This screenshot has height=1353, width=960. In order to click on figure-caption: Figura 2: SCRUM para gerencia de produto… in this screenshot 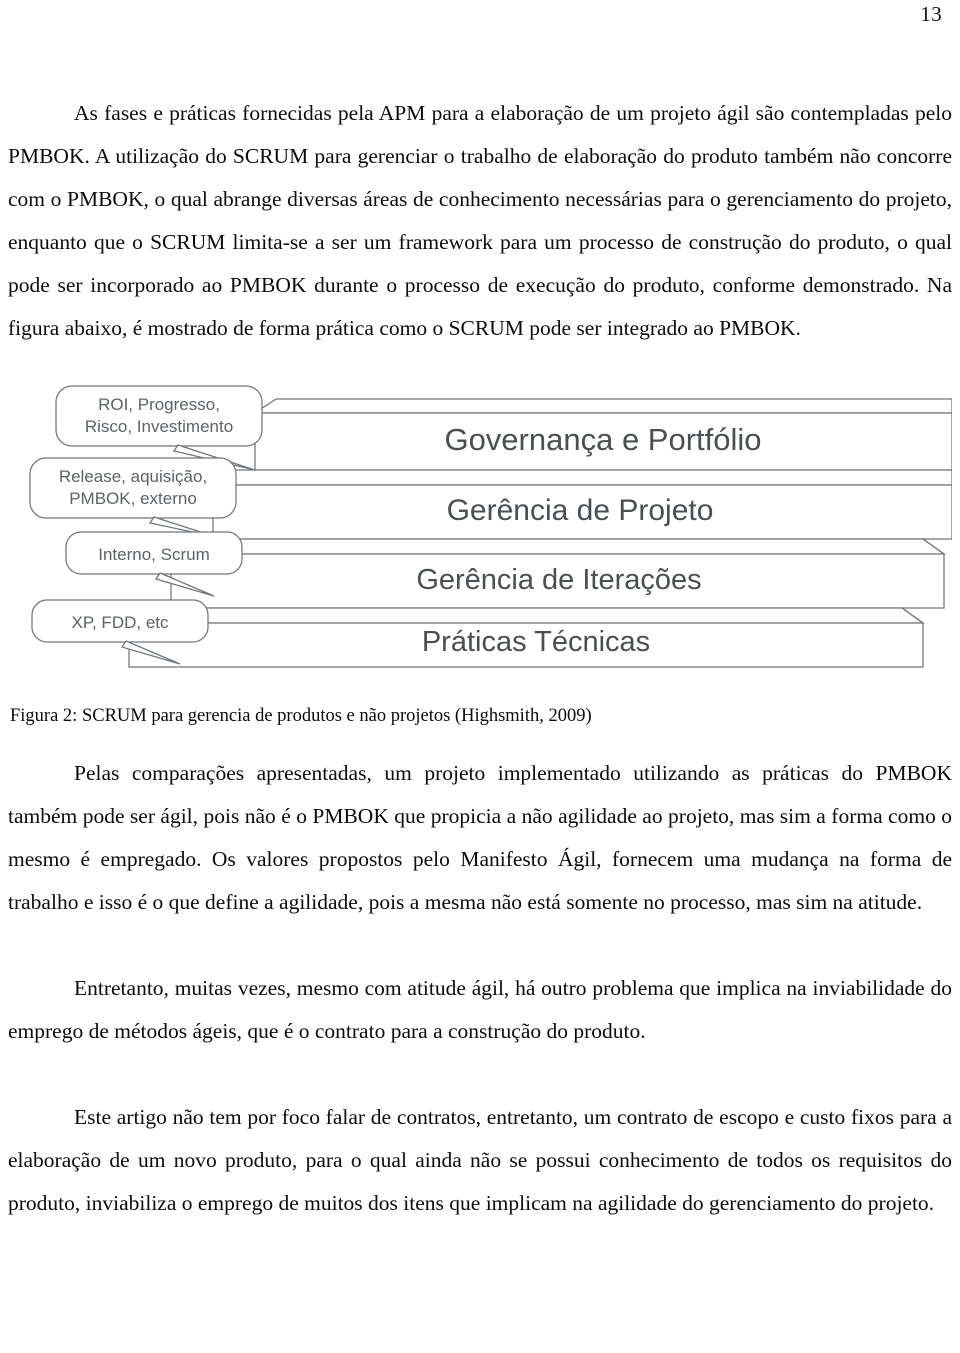, I will do `click(301, 716)`.